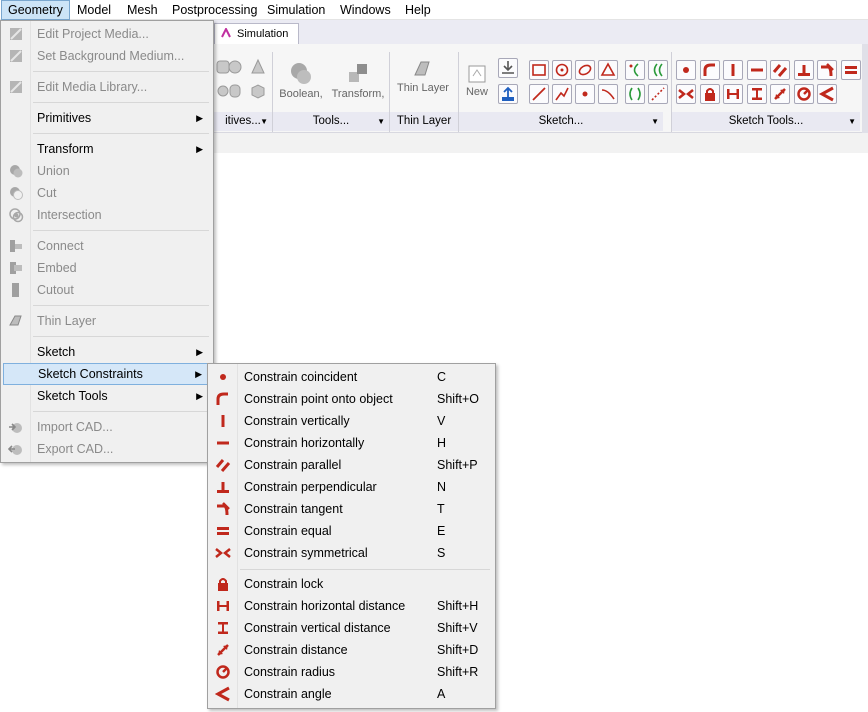 Image resolution: width=868 pixels, height=712 pixels. Describe the element at coordinates (441, 694) in the screenshot. I see `shortcut-label: A` at that location.